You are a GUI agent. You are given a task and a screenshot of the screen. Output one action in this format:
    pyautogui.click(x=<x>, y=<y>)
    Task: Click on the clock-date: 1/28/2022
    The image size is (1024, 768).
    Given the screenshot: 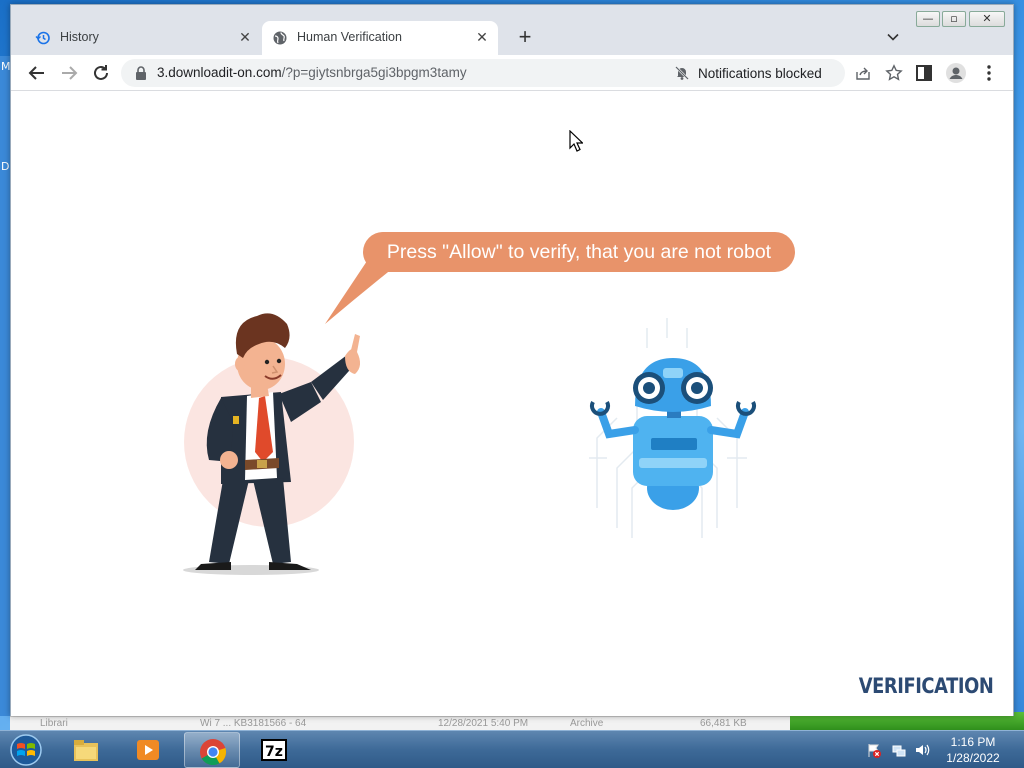 What is the action you would take?
    pyautogui.click(x=973, y=758)
    